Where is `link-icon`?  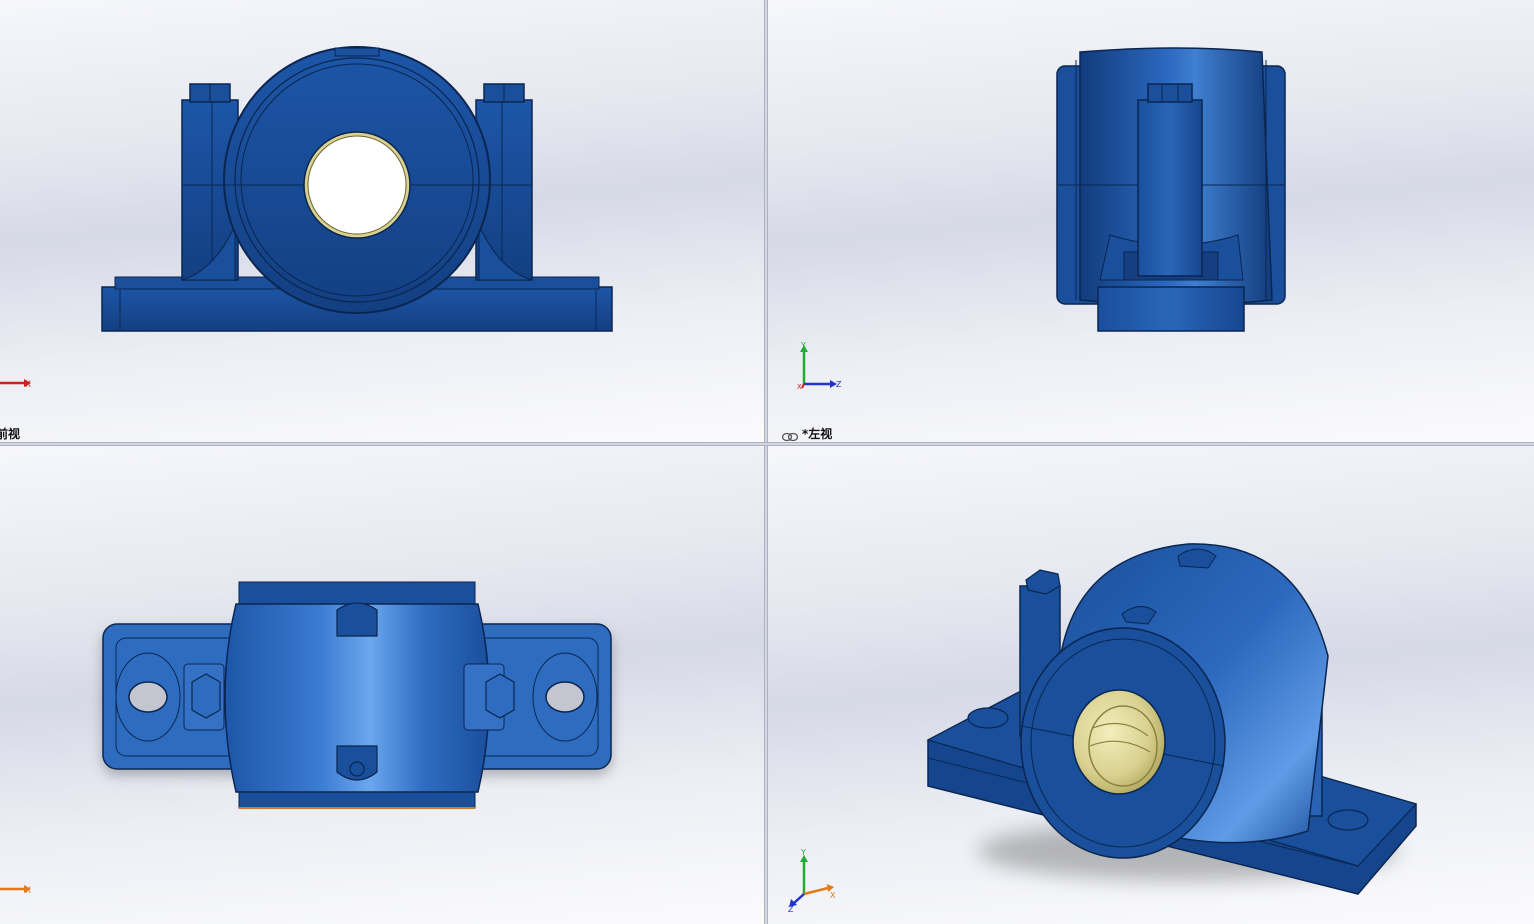 link-icon is located at coordinates (790, 434).